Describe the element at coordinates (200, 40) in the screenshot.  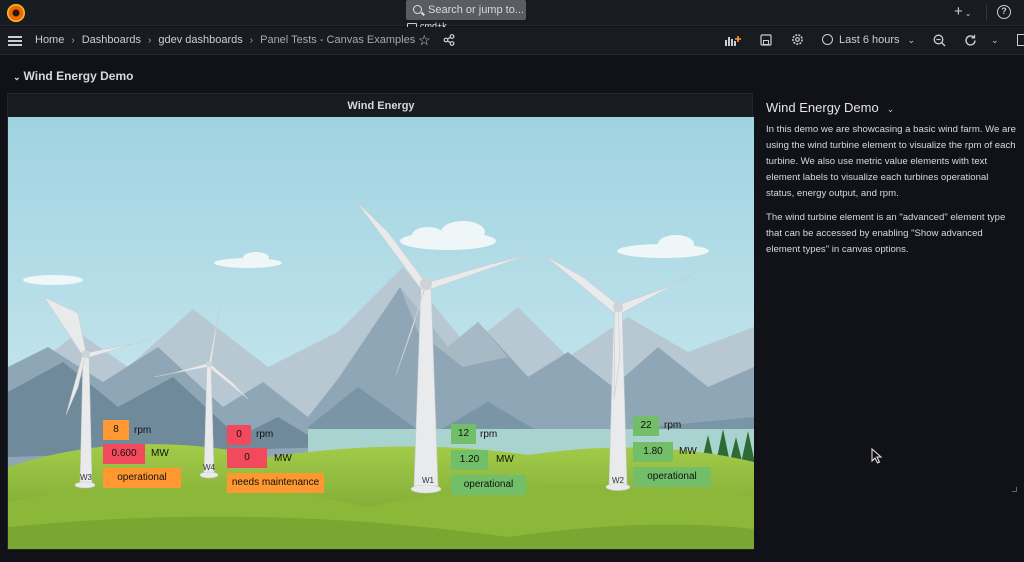
I see `breadcrumb-folder: gdev dashboards` at that location.